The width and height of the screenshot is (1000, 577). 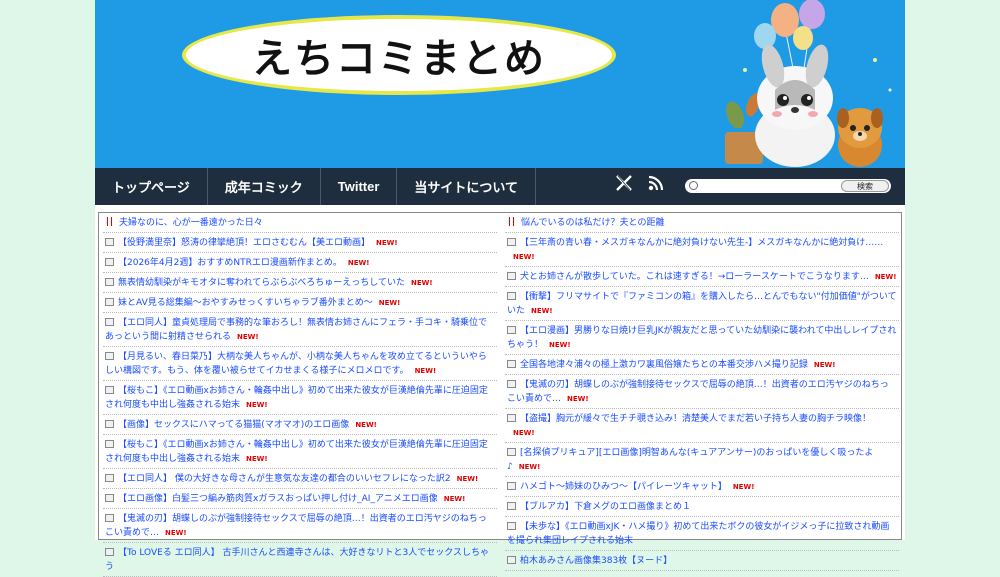 What do you see at coordinates (300, 263) in the screenshot?
I see `article-link: 【2026年4月2週】おすすめNTRエロ漫画新作まとめ。 NEW!` at bounding box center [300, 263].